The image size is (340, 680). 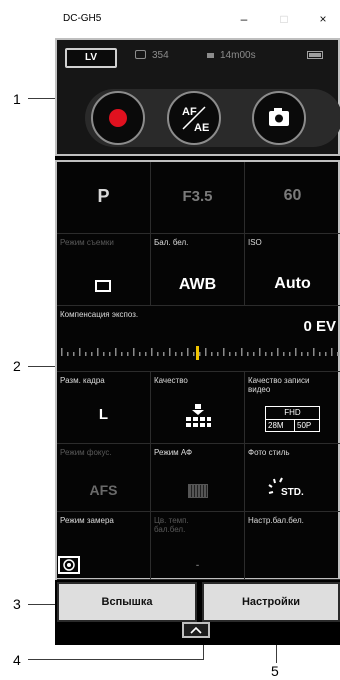 What do you see at coordinates (198, 478) in the screenshot?
I see `af-mode-tile: Режим АФ` at bounding box center [198, 478].